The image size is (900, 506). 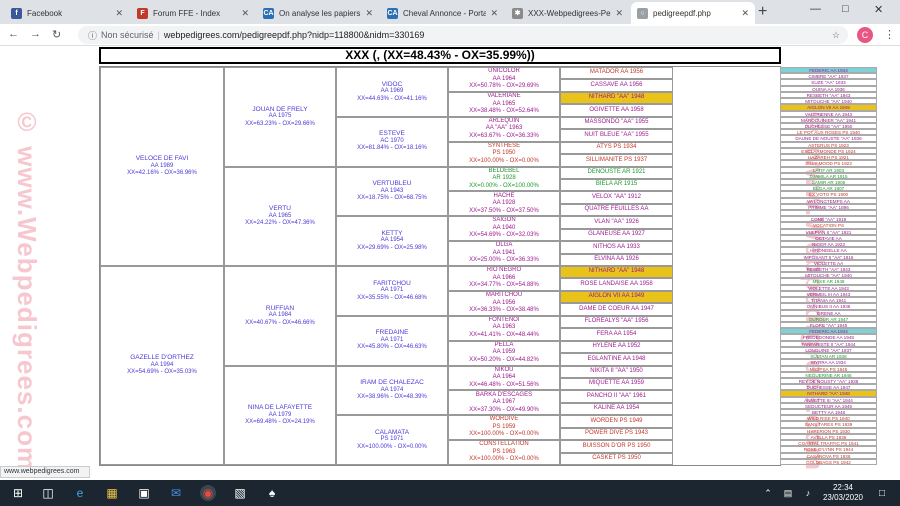 What do you see at coordinates (208, 493) in the screenshot?
I see `chrome-icon: ◉` at bounding box center [208, 493].